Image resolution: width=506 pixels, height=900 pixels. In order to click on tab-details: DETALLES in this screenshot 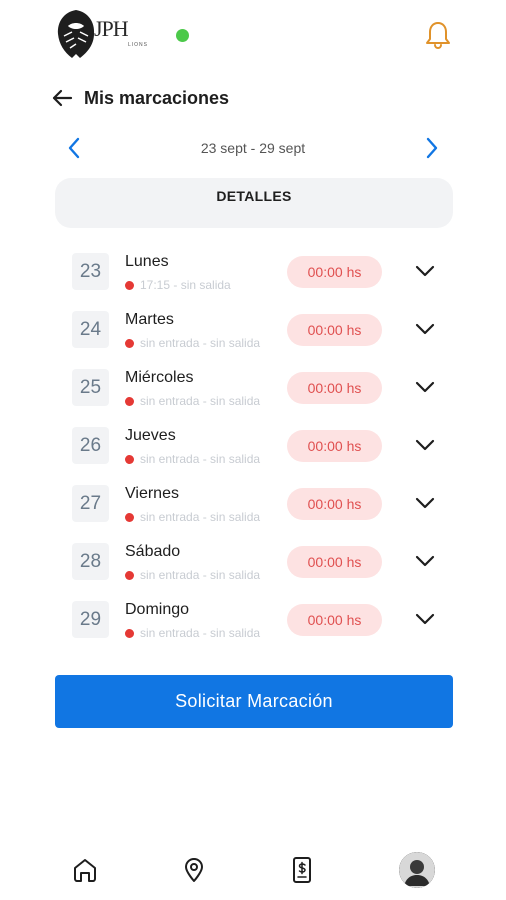, I will do `click(254, 203)`.